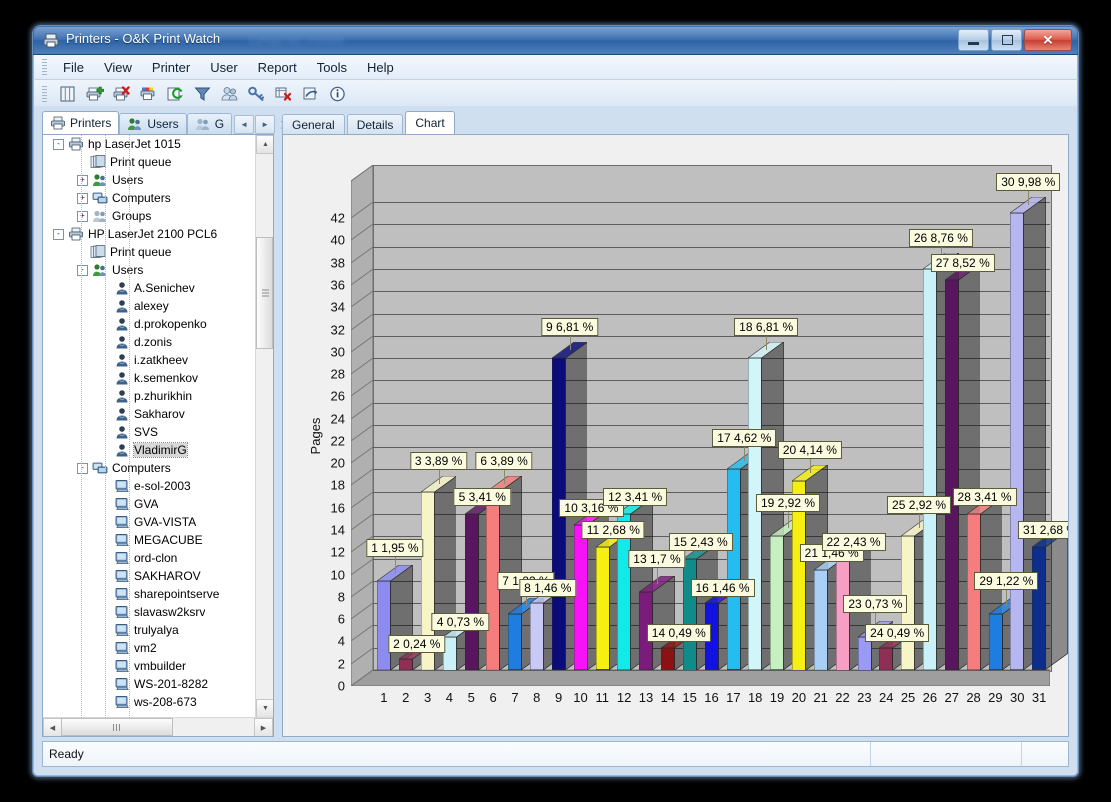 This screenshot has width=1111, height=802. Describe the element at coordinates (257, 94) in the screenshot. I see `key-icon` at that location.